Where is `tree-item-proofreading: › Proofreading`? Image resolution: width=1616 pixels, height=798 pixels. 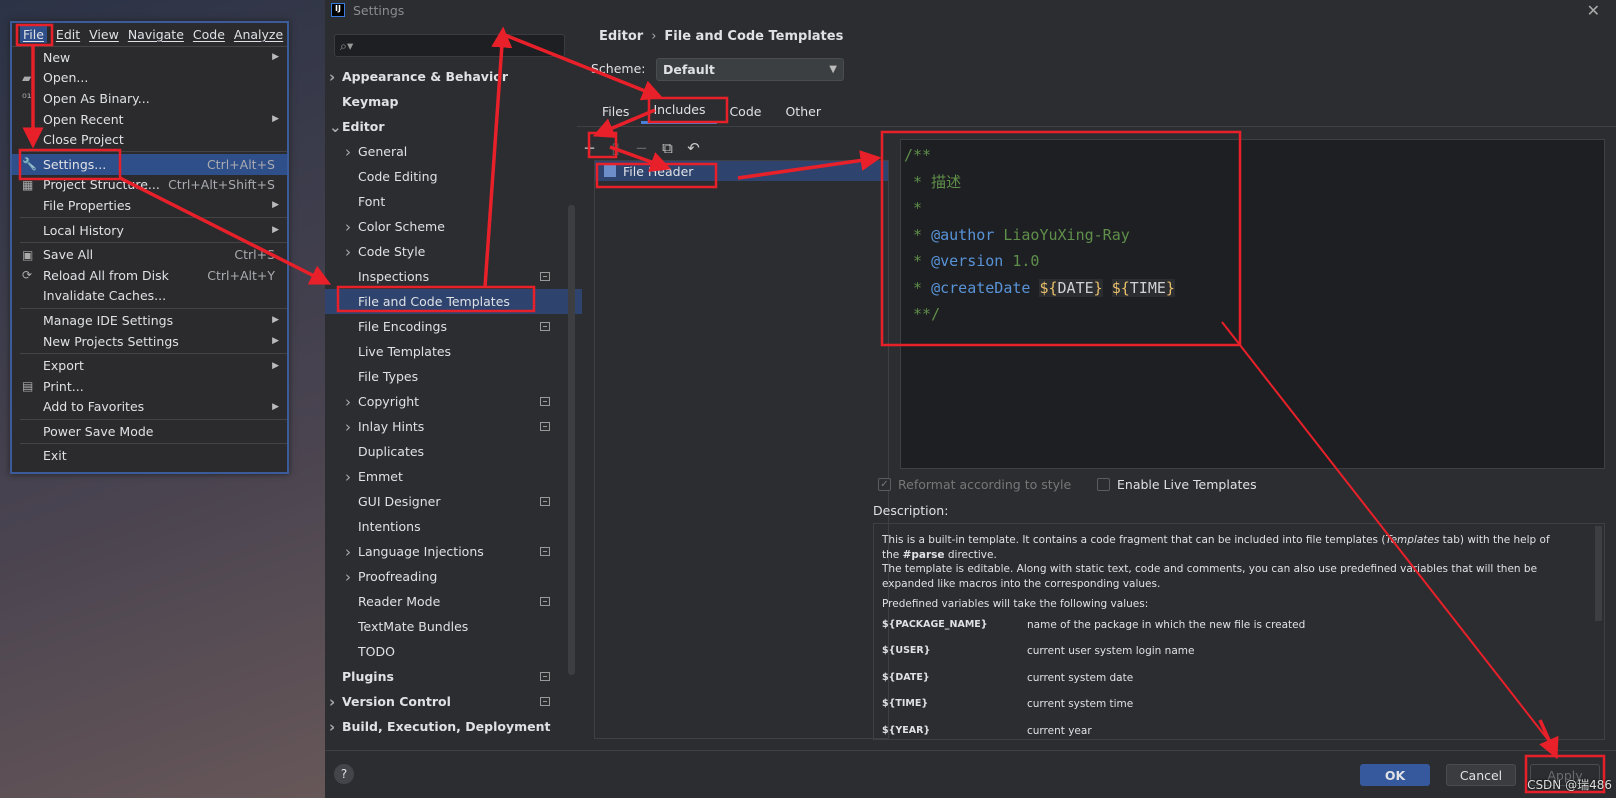 tree-item-proofreading: › Proofreading is located at coordinates (453, 576).